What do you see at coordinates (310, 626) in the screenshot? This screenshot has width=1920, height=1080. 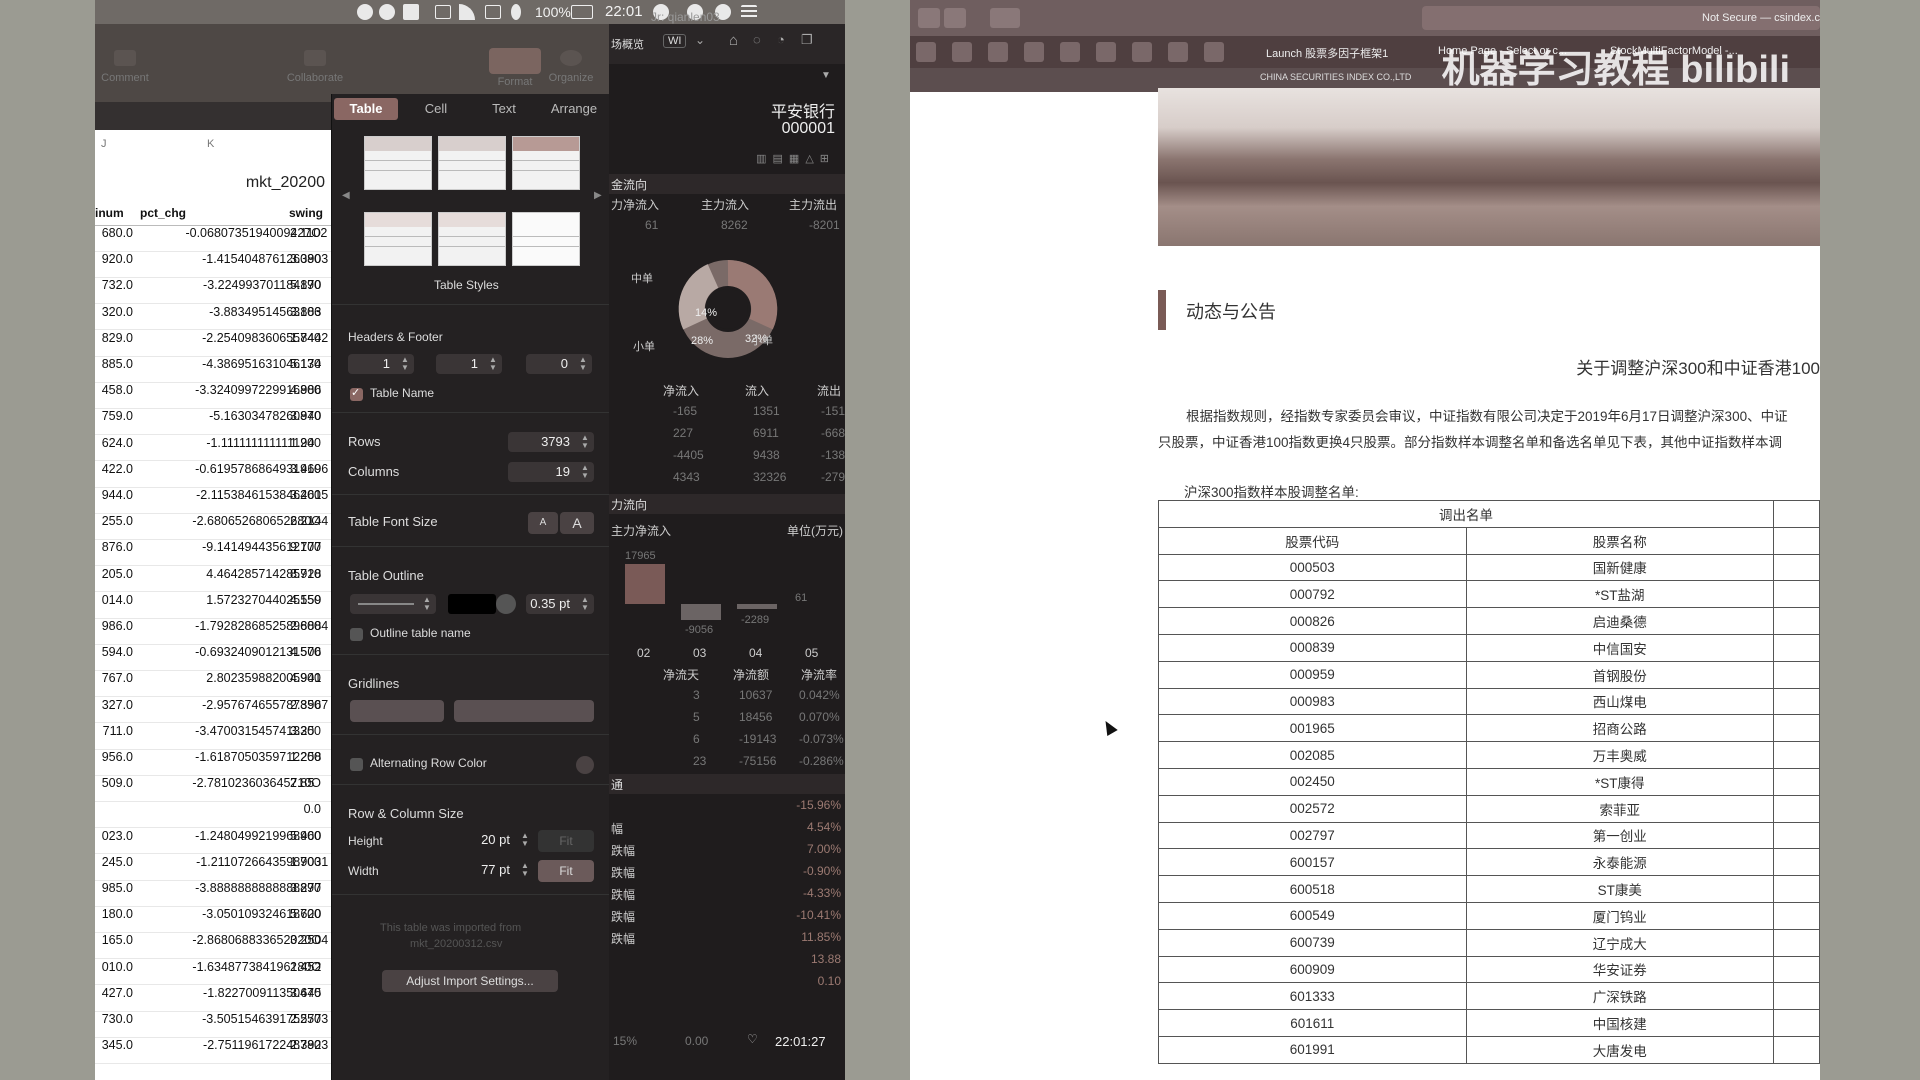 I see `table-cell: 2.8884` at bounding box center [310, 626].